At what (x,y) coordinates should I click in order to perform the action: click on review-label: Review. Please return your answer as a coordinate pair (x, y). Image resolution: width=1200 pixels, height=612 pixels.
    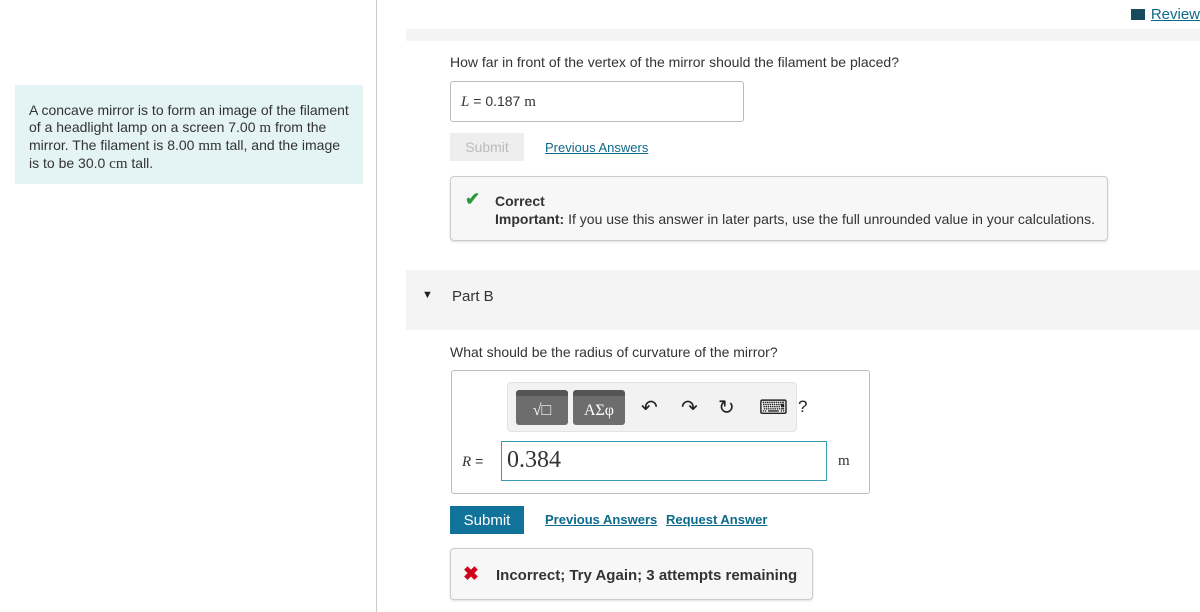
    Looking at the image, I should click on (1175, 14).